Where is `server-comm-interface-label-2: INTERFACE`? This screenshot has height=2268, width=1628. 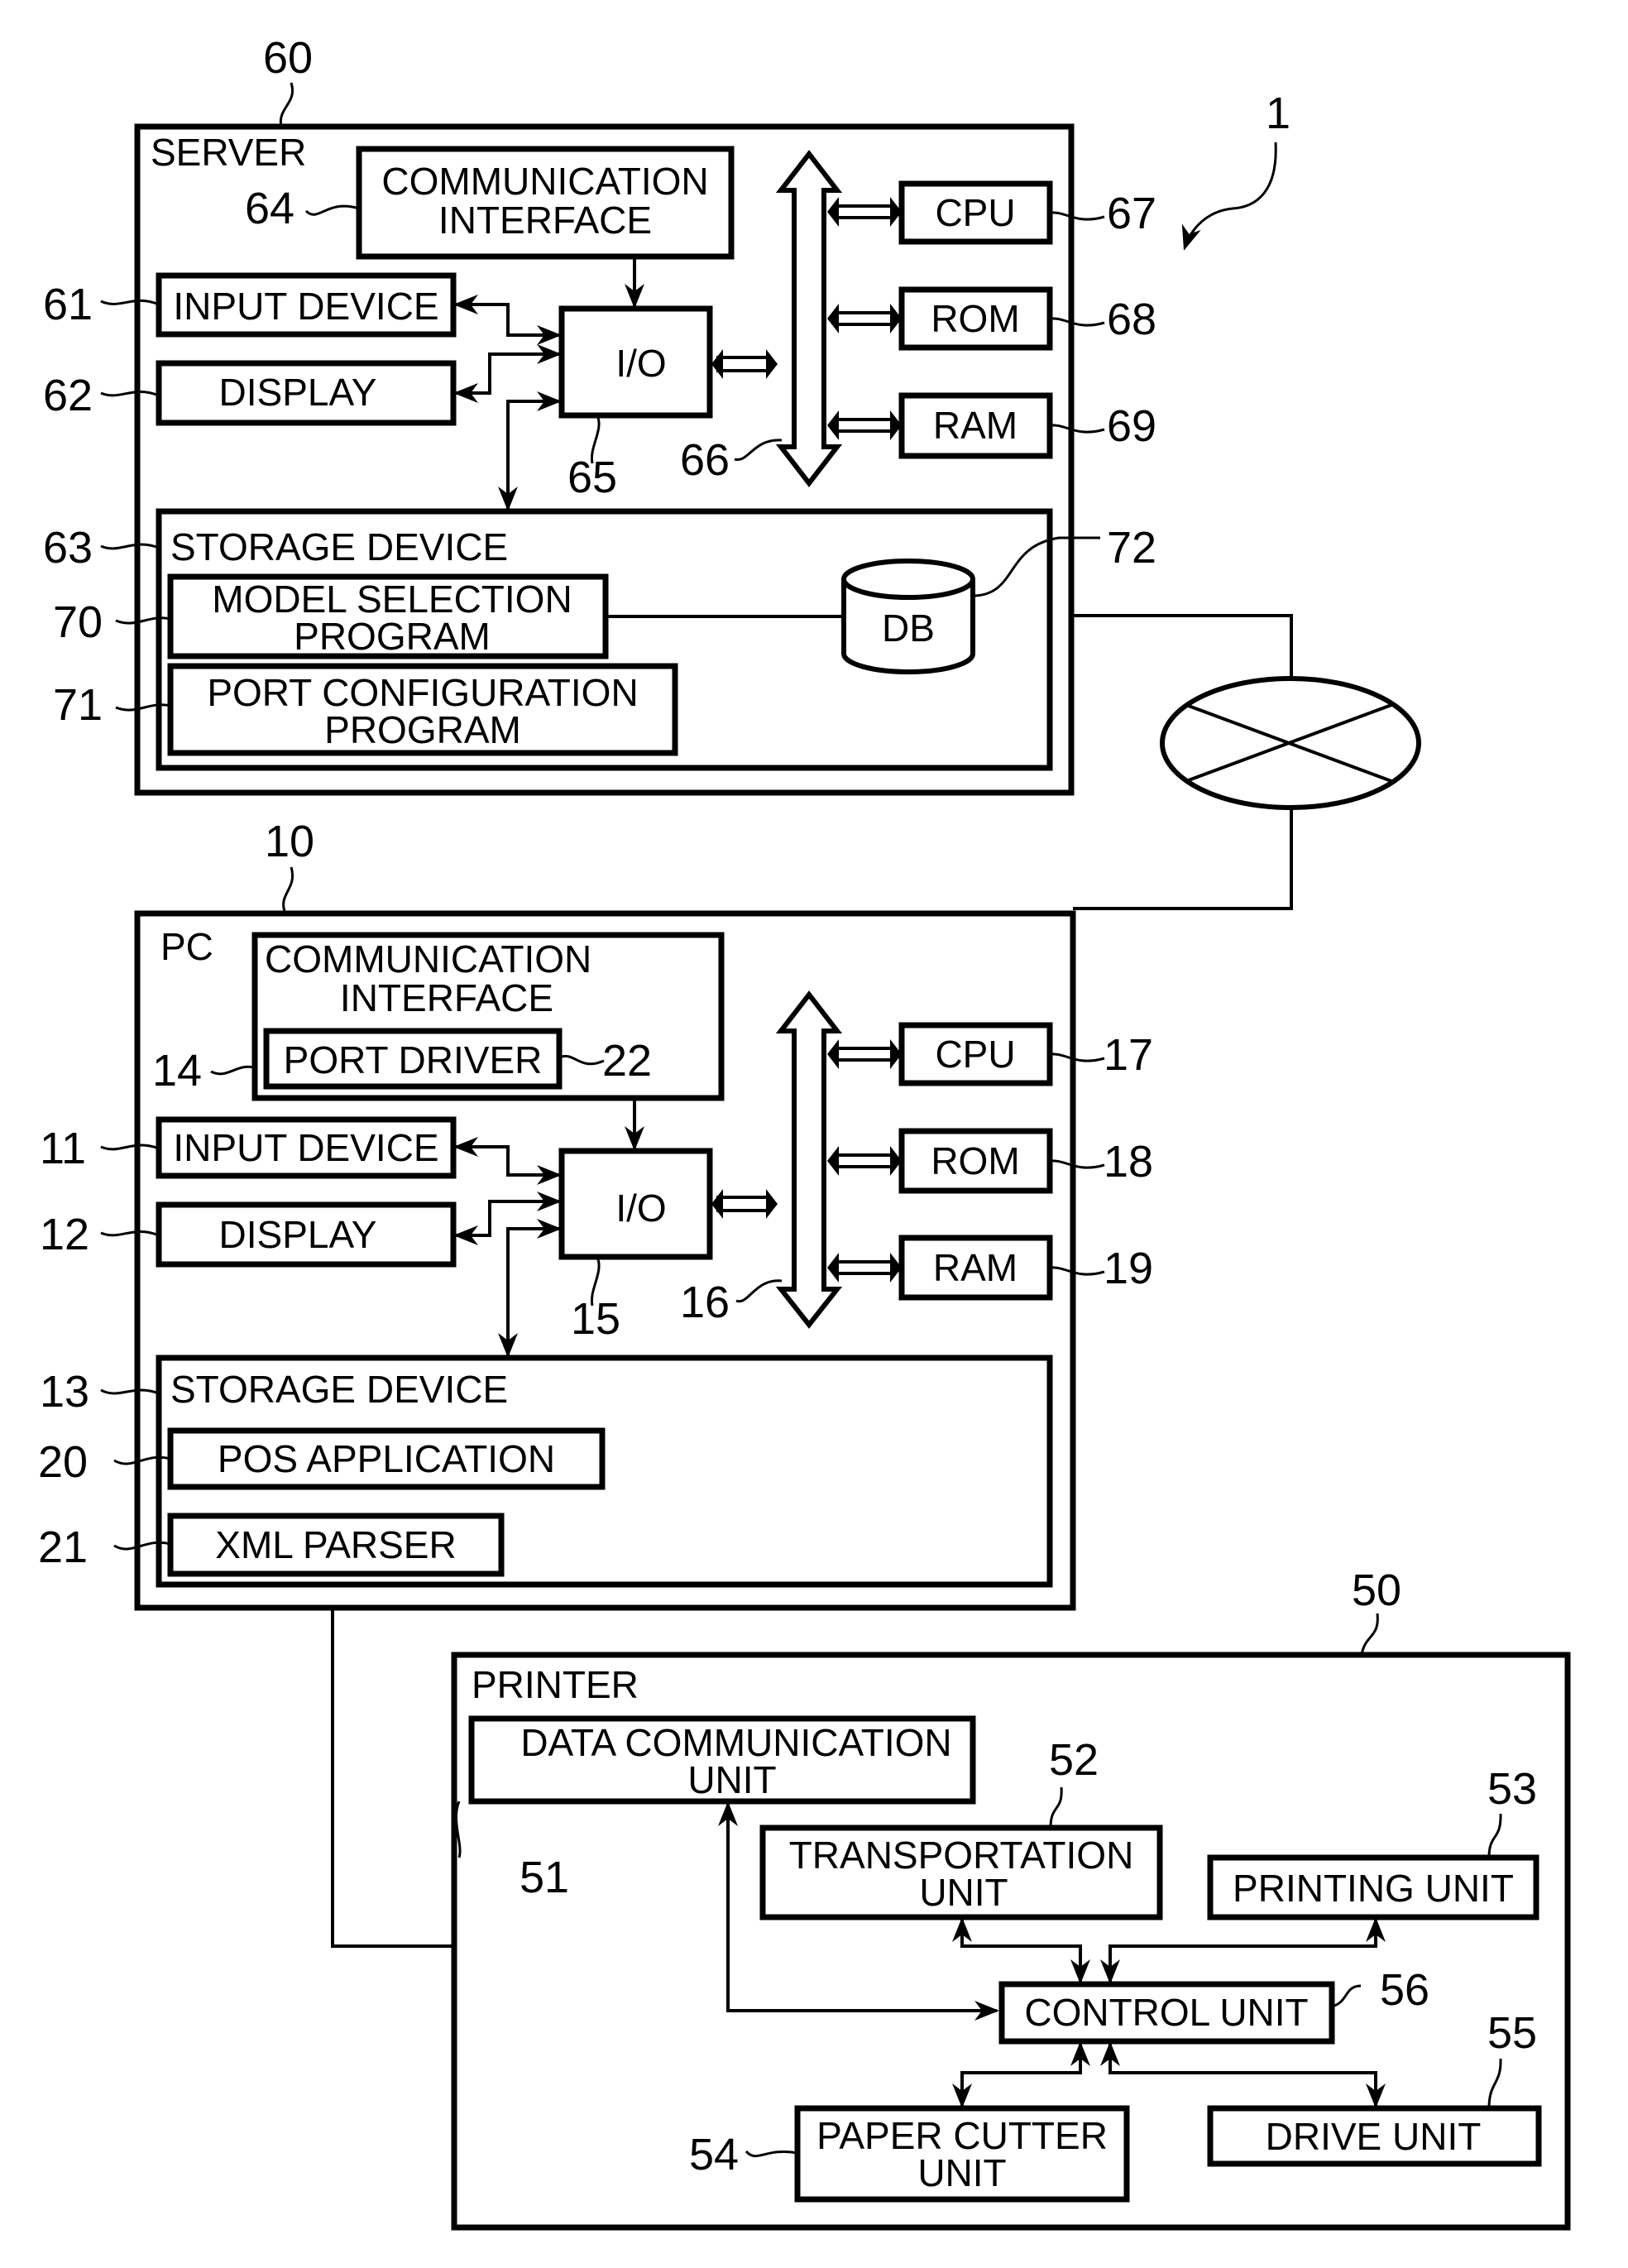
server-comm-interface-label-2: INTERFACE is located at coordinates (545, 220).